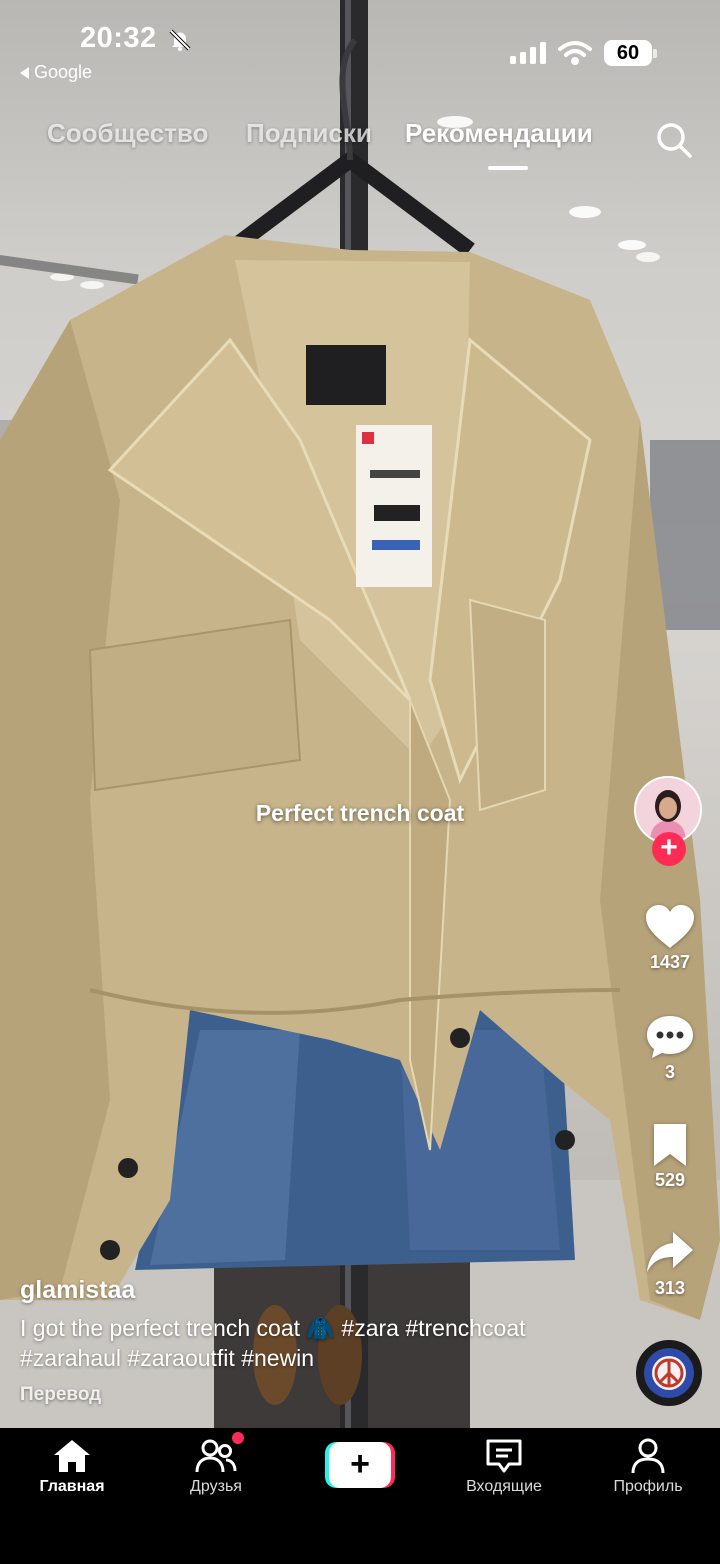  What do you see at coordinates (24, 72) in the screenshot?
I see `back-arrow-icon` at bounding box center [24, 72].